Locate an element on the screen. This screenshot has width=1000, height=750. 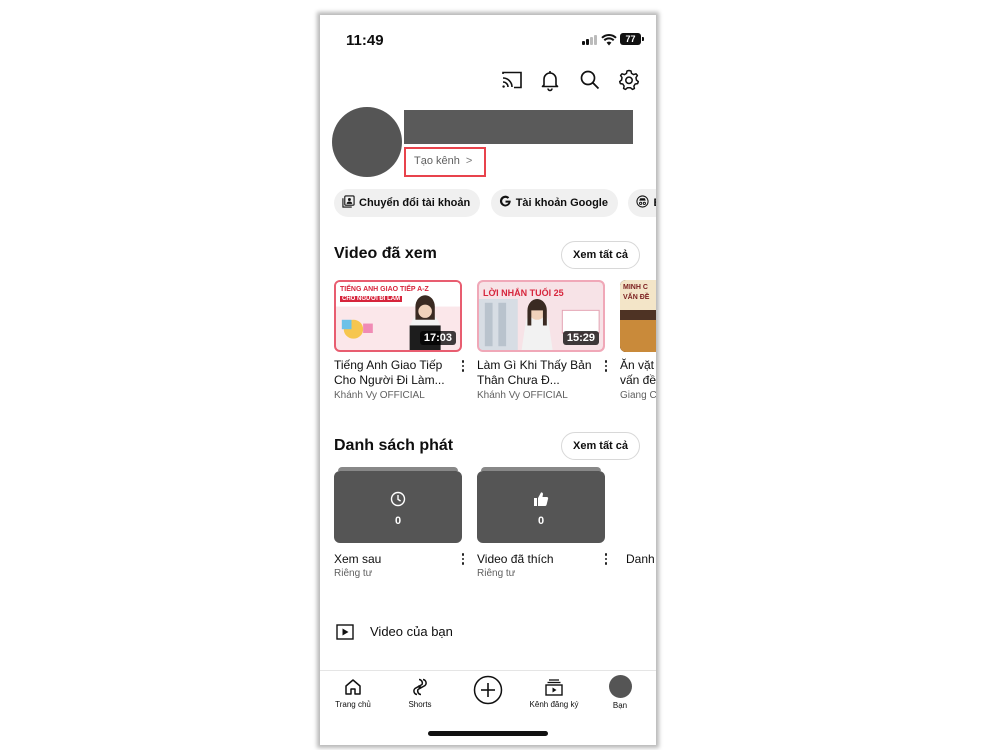
status-time: 11:49 is located at coordinates (365, 40).